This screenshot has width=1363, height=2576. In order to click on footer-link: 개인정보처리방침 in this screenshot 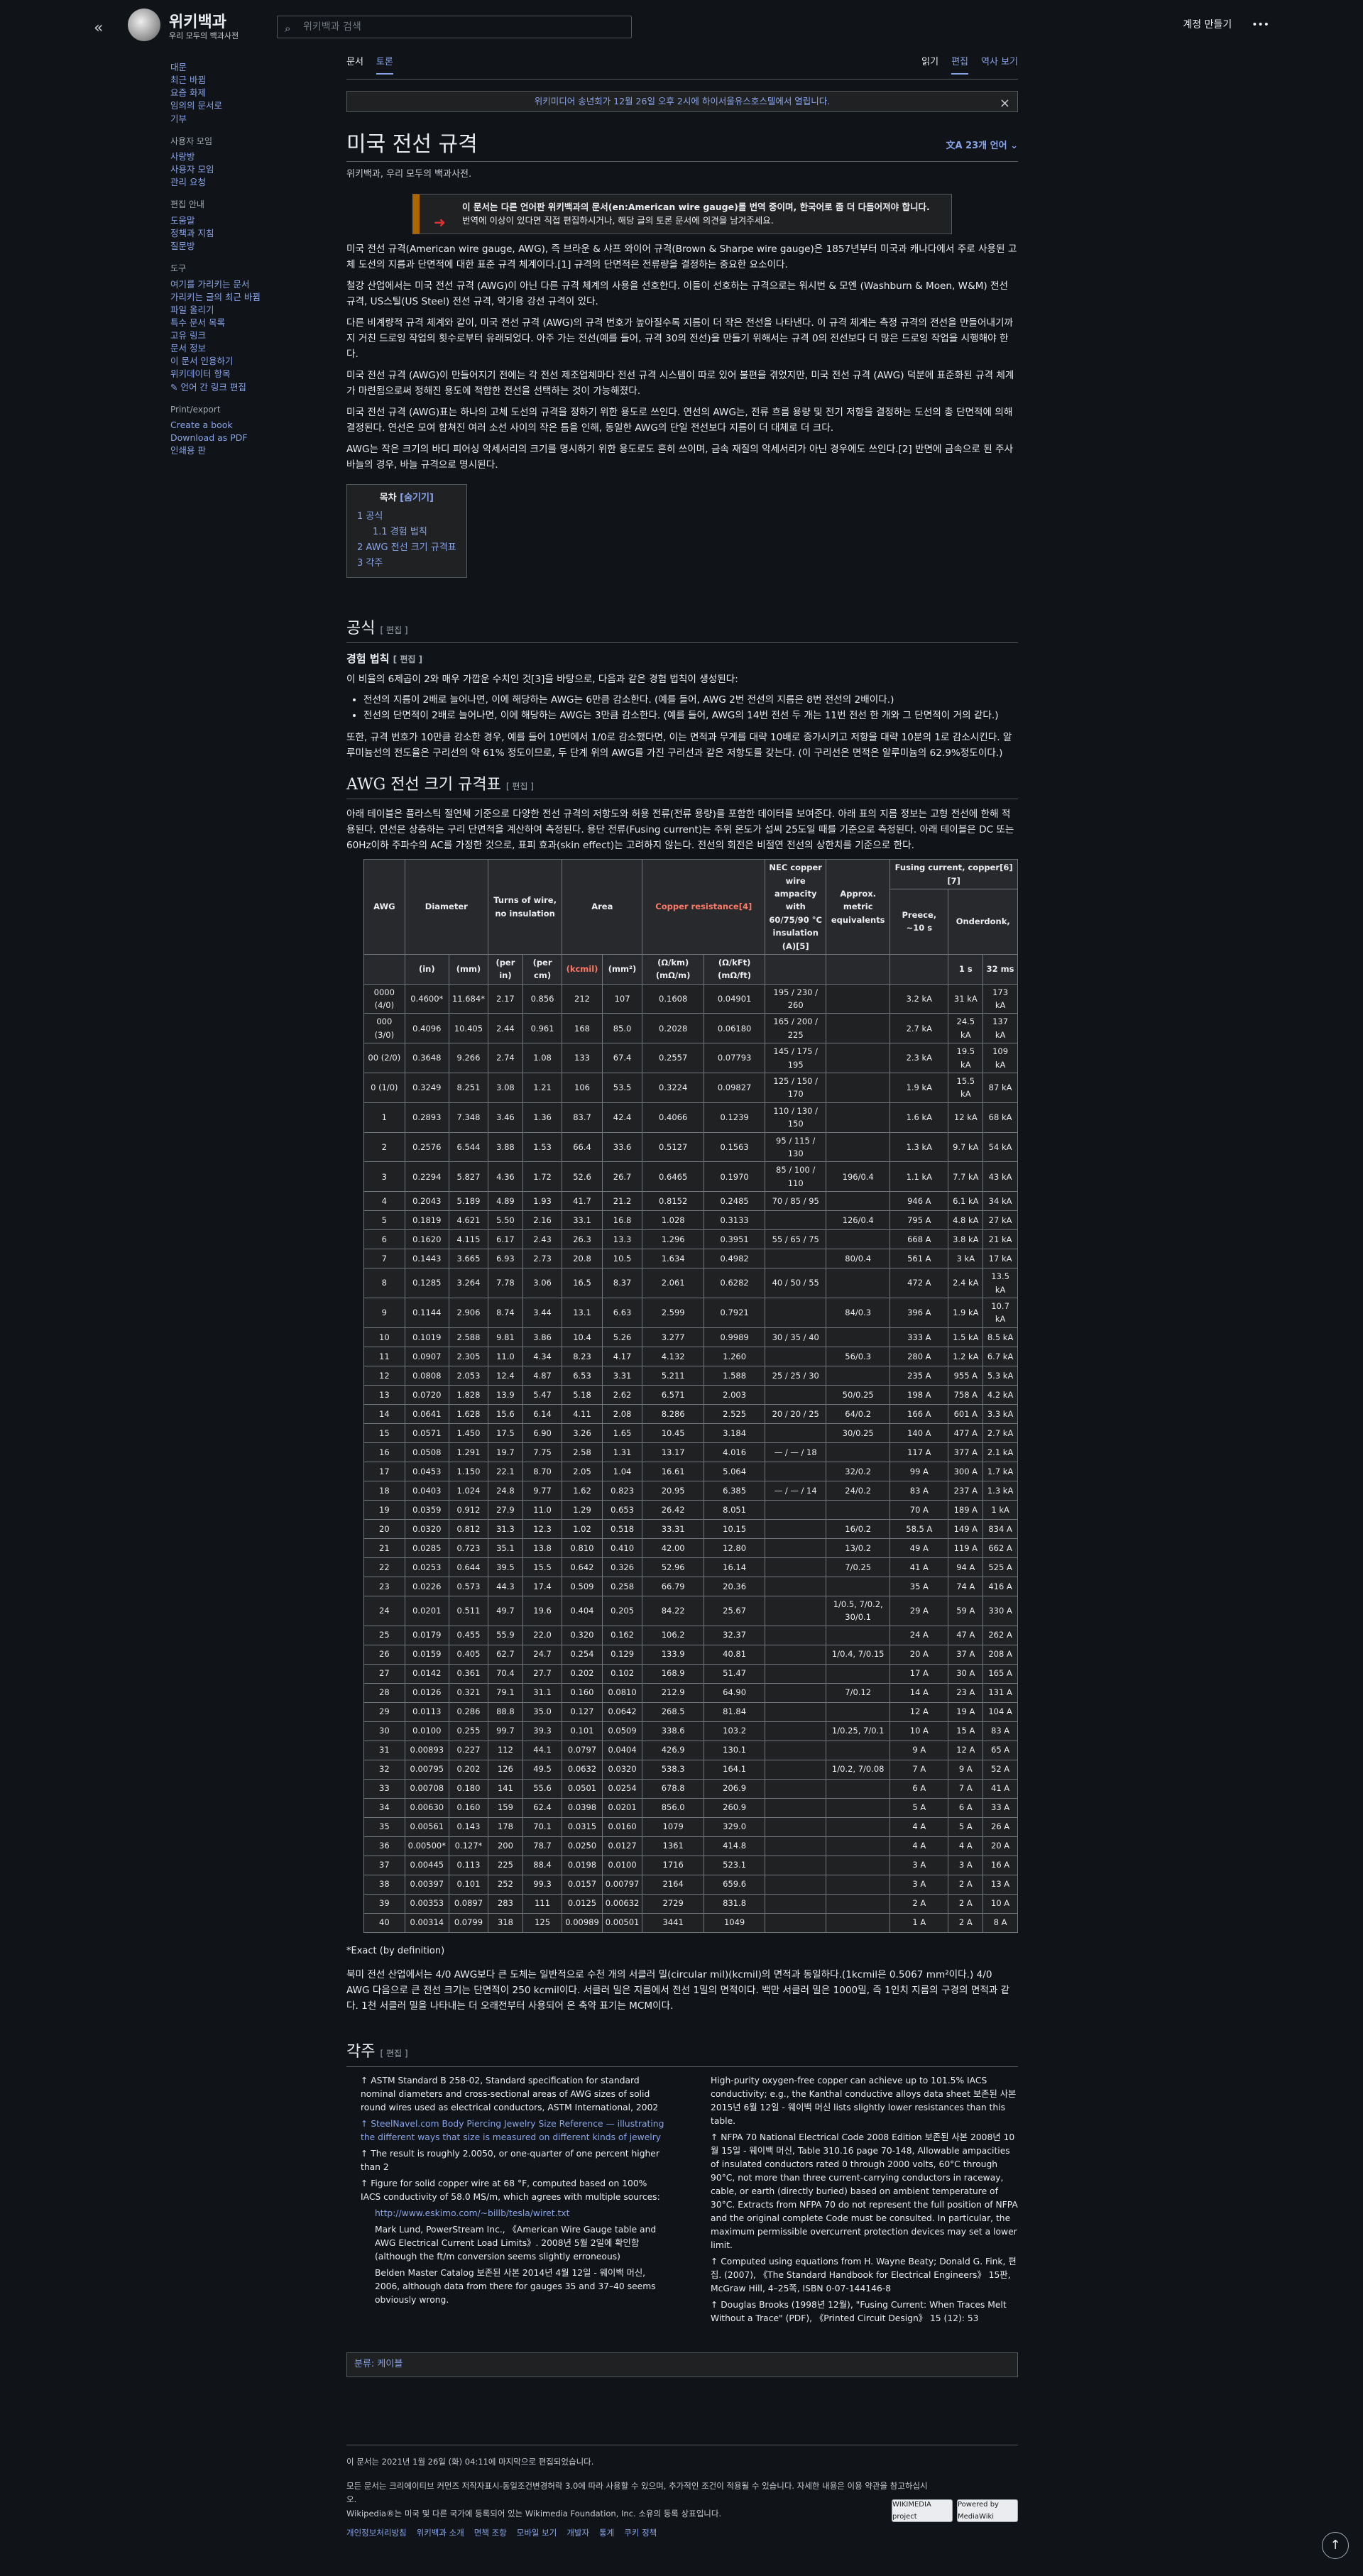, I will do `click(376, 2533)`.